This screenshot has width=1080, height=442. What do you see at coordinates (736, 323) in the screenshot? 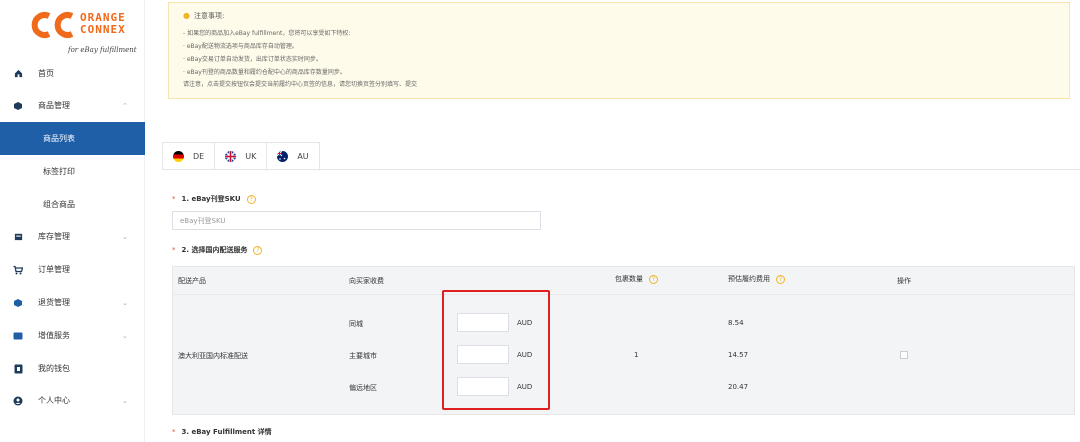
I see `est-fee-value: 8.54` at bounding box center [736, 323].